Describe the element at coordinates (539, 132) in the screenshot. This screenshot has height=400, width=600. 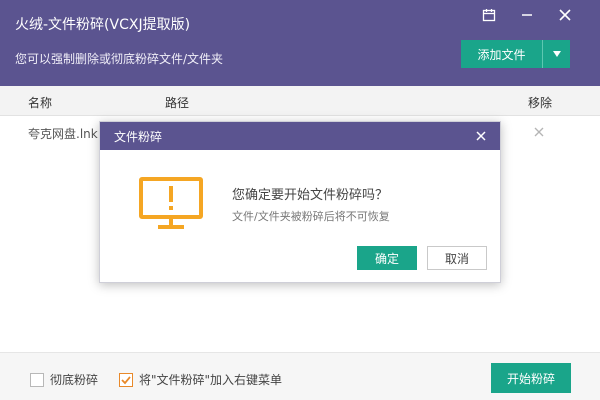
I see `remove-row-icon` at that location.